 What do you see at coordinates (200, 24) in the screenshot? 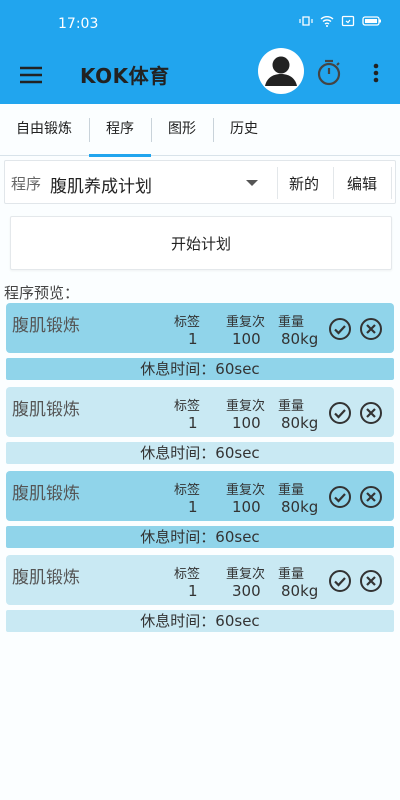
I see `status-bar: 17:03` at bounding box center [200, 24].